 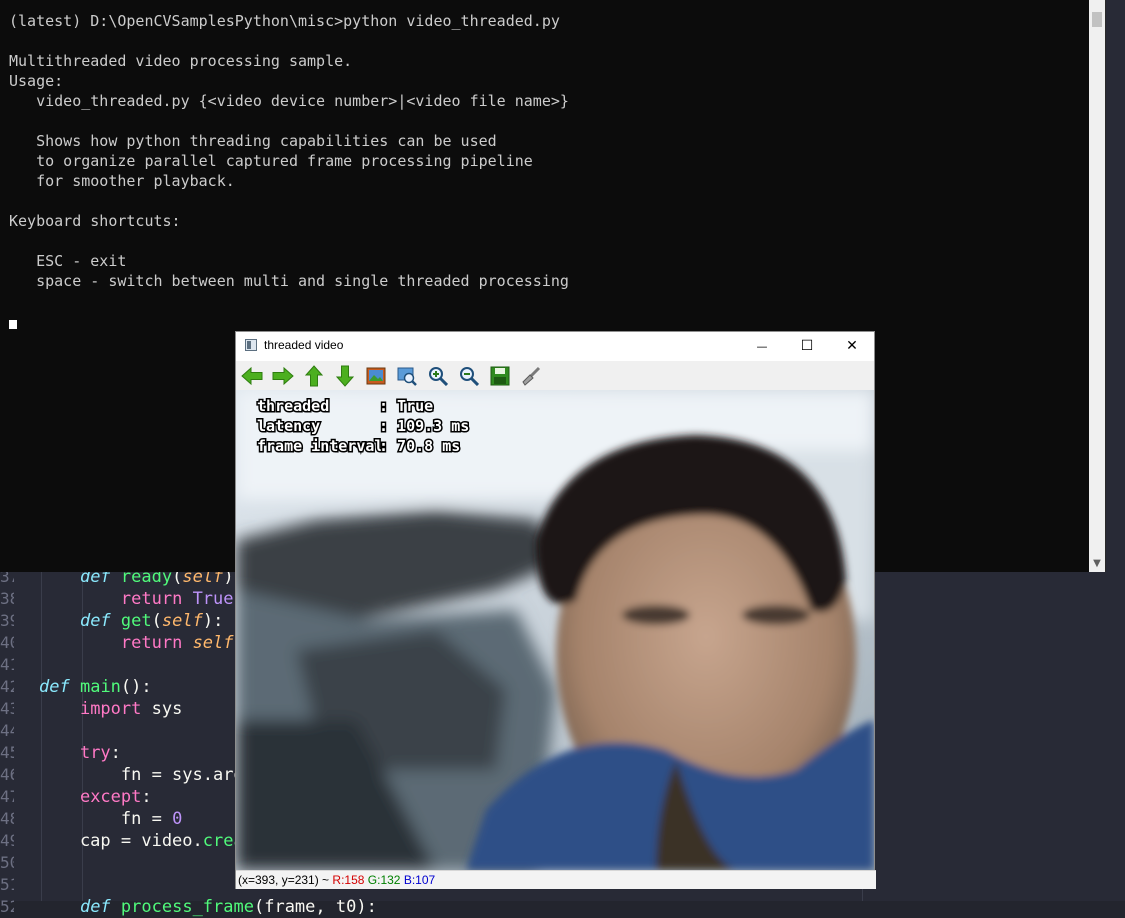 I want to click on minimize-icon: —, so click(x=762, y=346).